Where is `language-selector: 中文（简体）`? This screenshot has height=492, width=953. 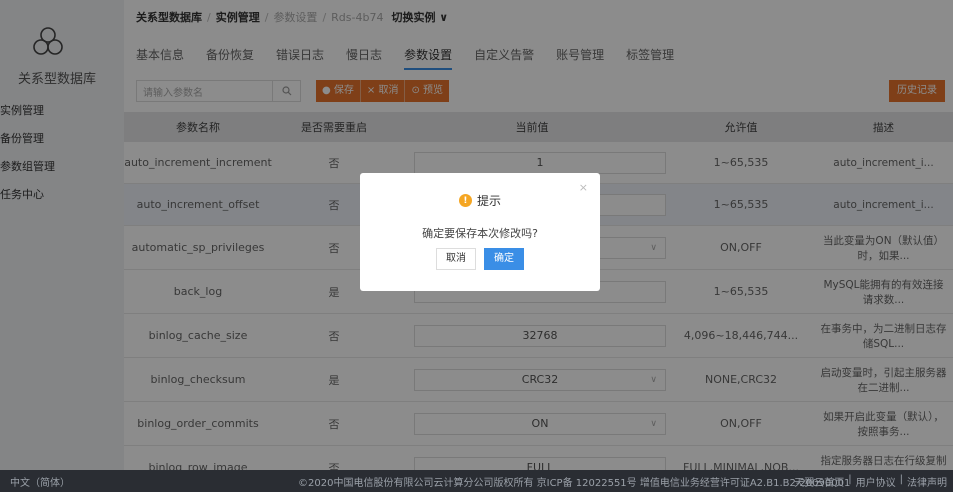
language-selector: 中文（简体） is located at coordinates (40, 481).